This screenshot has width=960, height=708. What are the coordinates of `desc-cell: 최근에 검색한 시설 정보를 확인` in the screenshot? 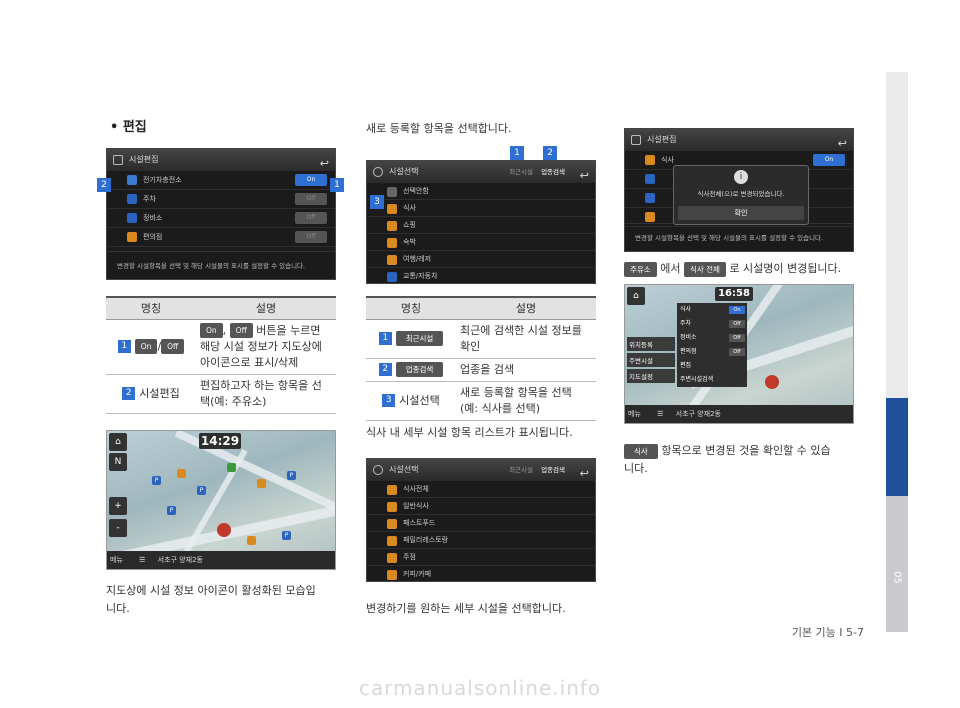 It's located at (526, 339).